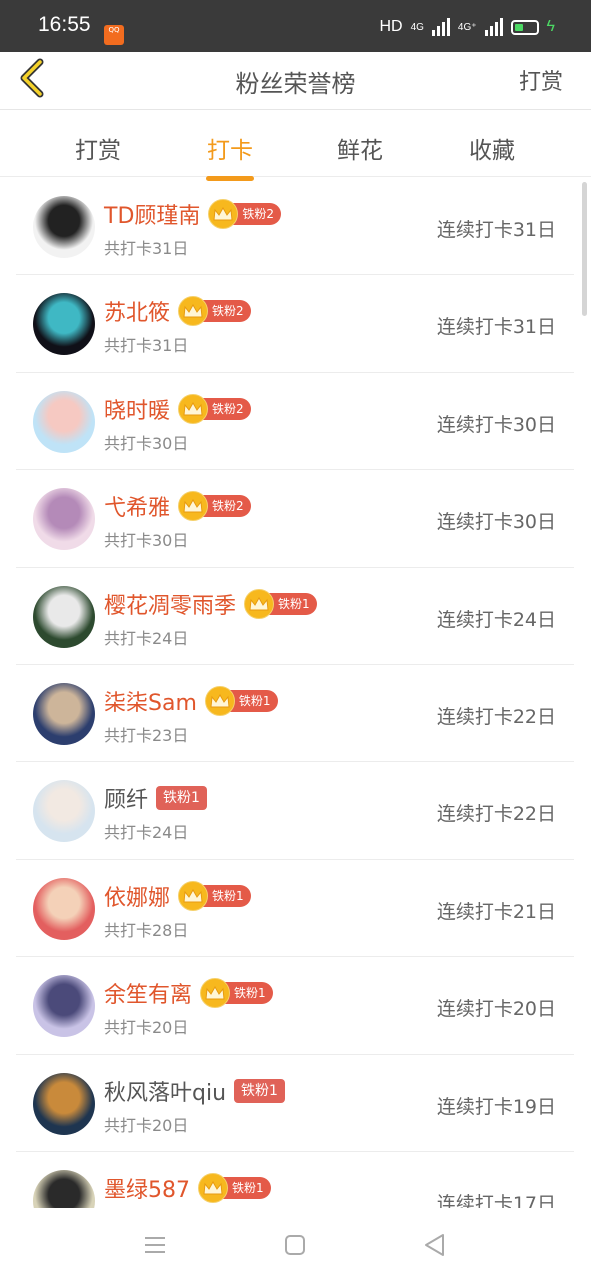  Describe the element at coordinates (295, 714) in the screenshot. I see `list-item: 柒柒Sam 铁粉1 共打卡23日 连续打卡22日` at that location.